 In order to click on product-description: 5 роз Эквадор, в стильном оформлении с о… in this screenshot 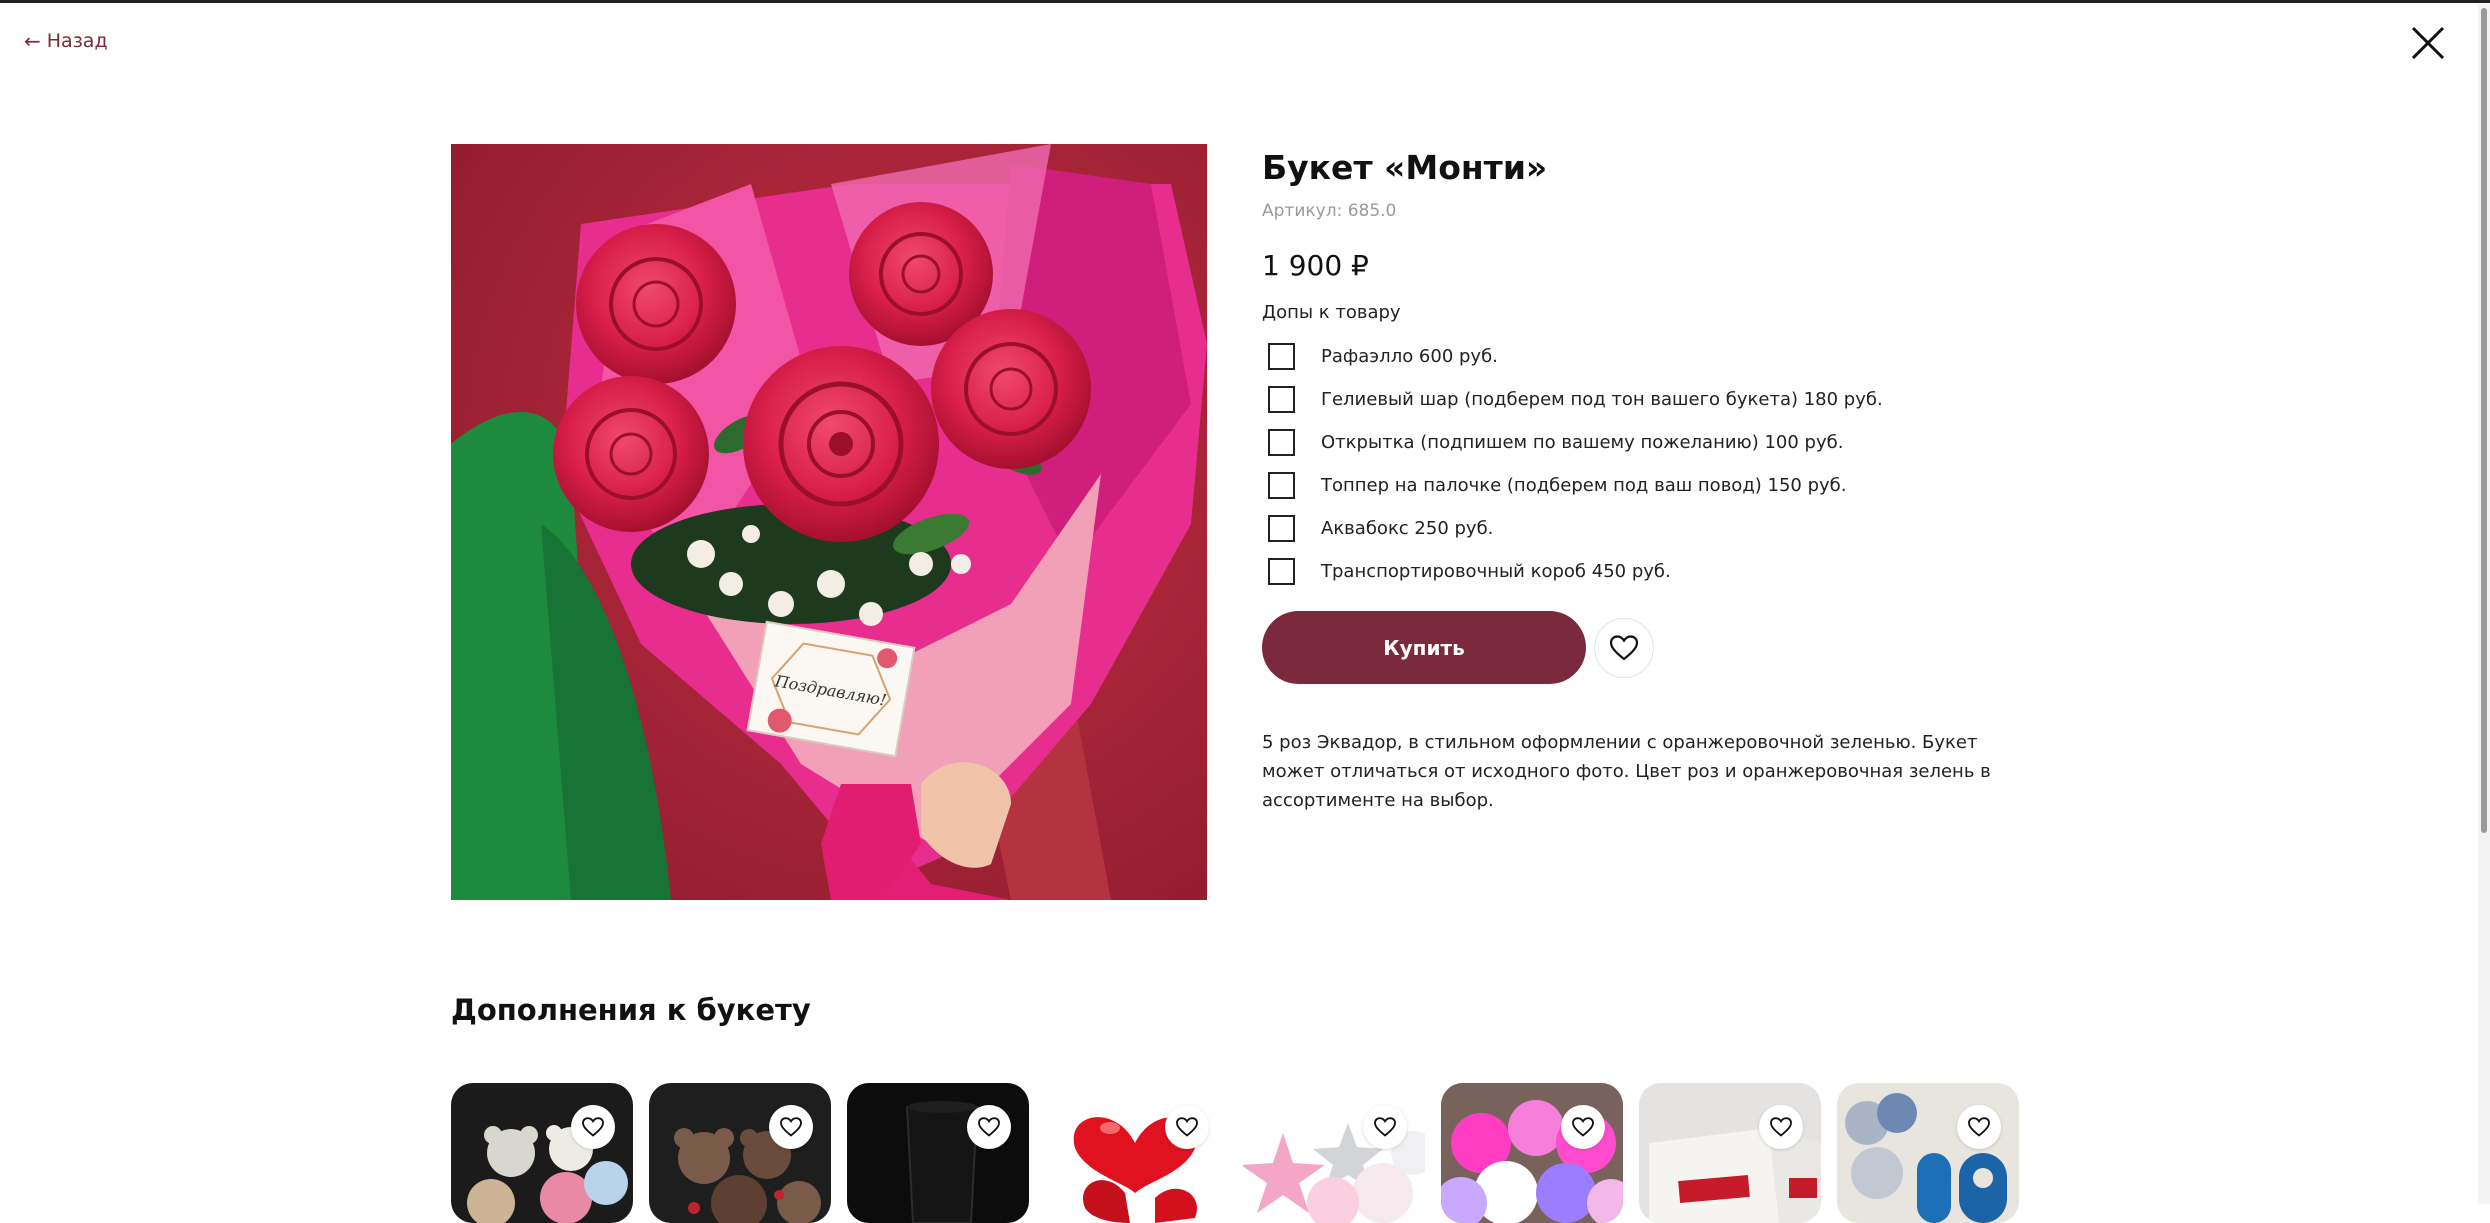, I will do `click(1626, 771)`.